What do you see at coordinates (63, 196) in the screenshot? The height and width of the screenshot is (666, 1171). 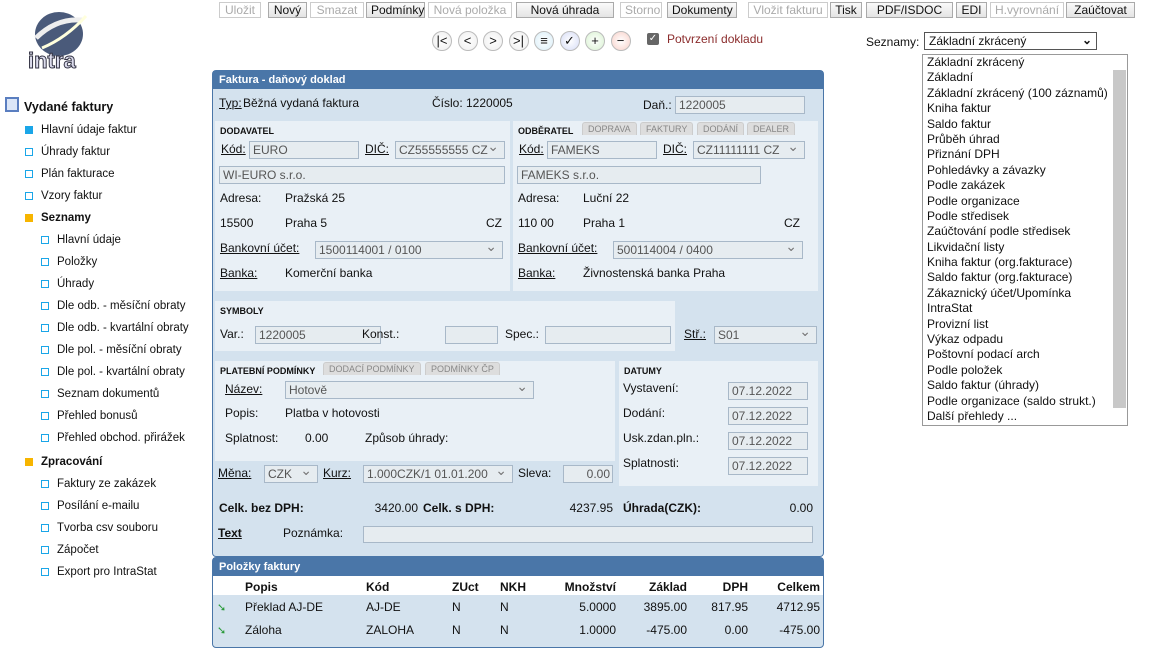 I see `sidebar-item: Vzory faktur` at bounding box center [63, 196].